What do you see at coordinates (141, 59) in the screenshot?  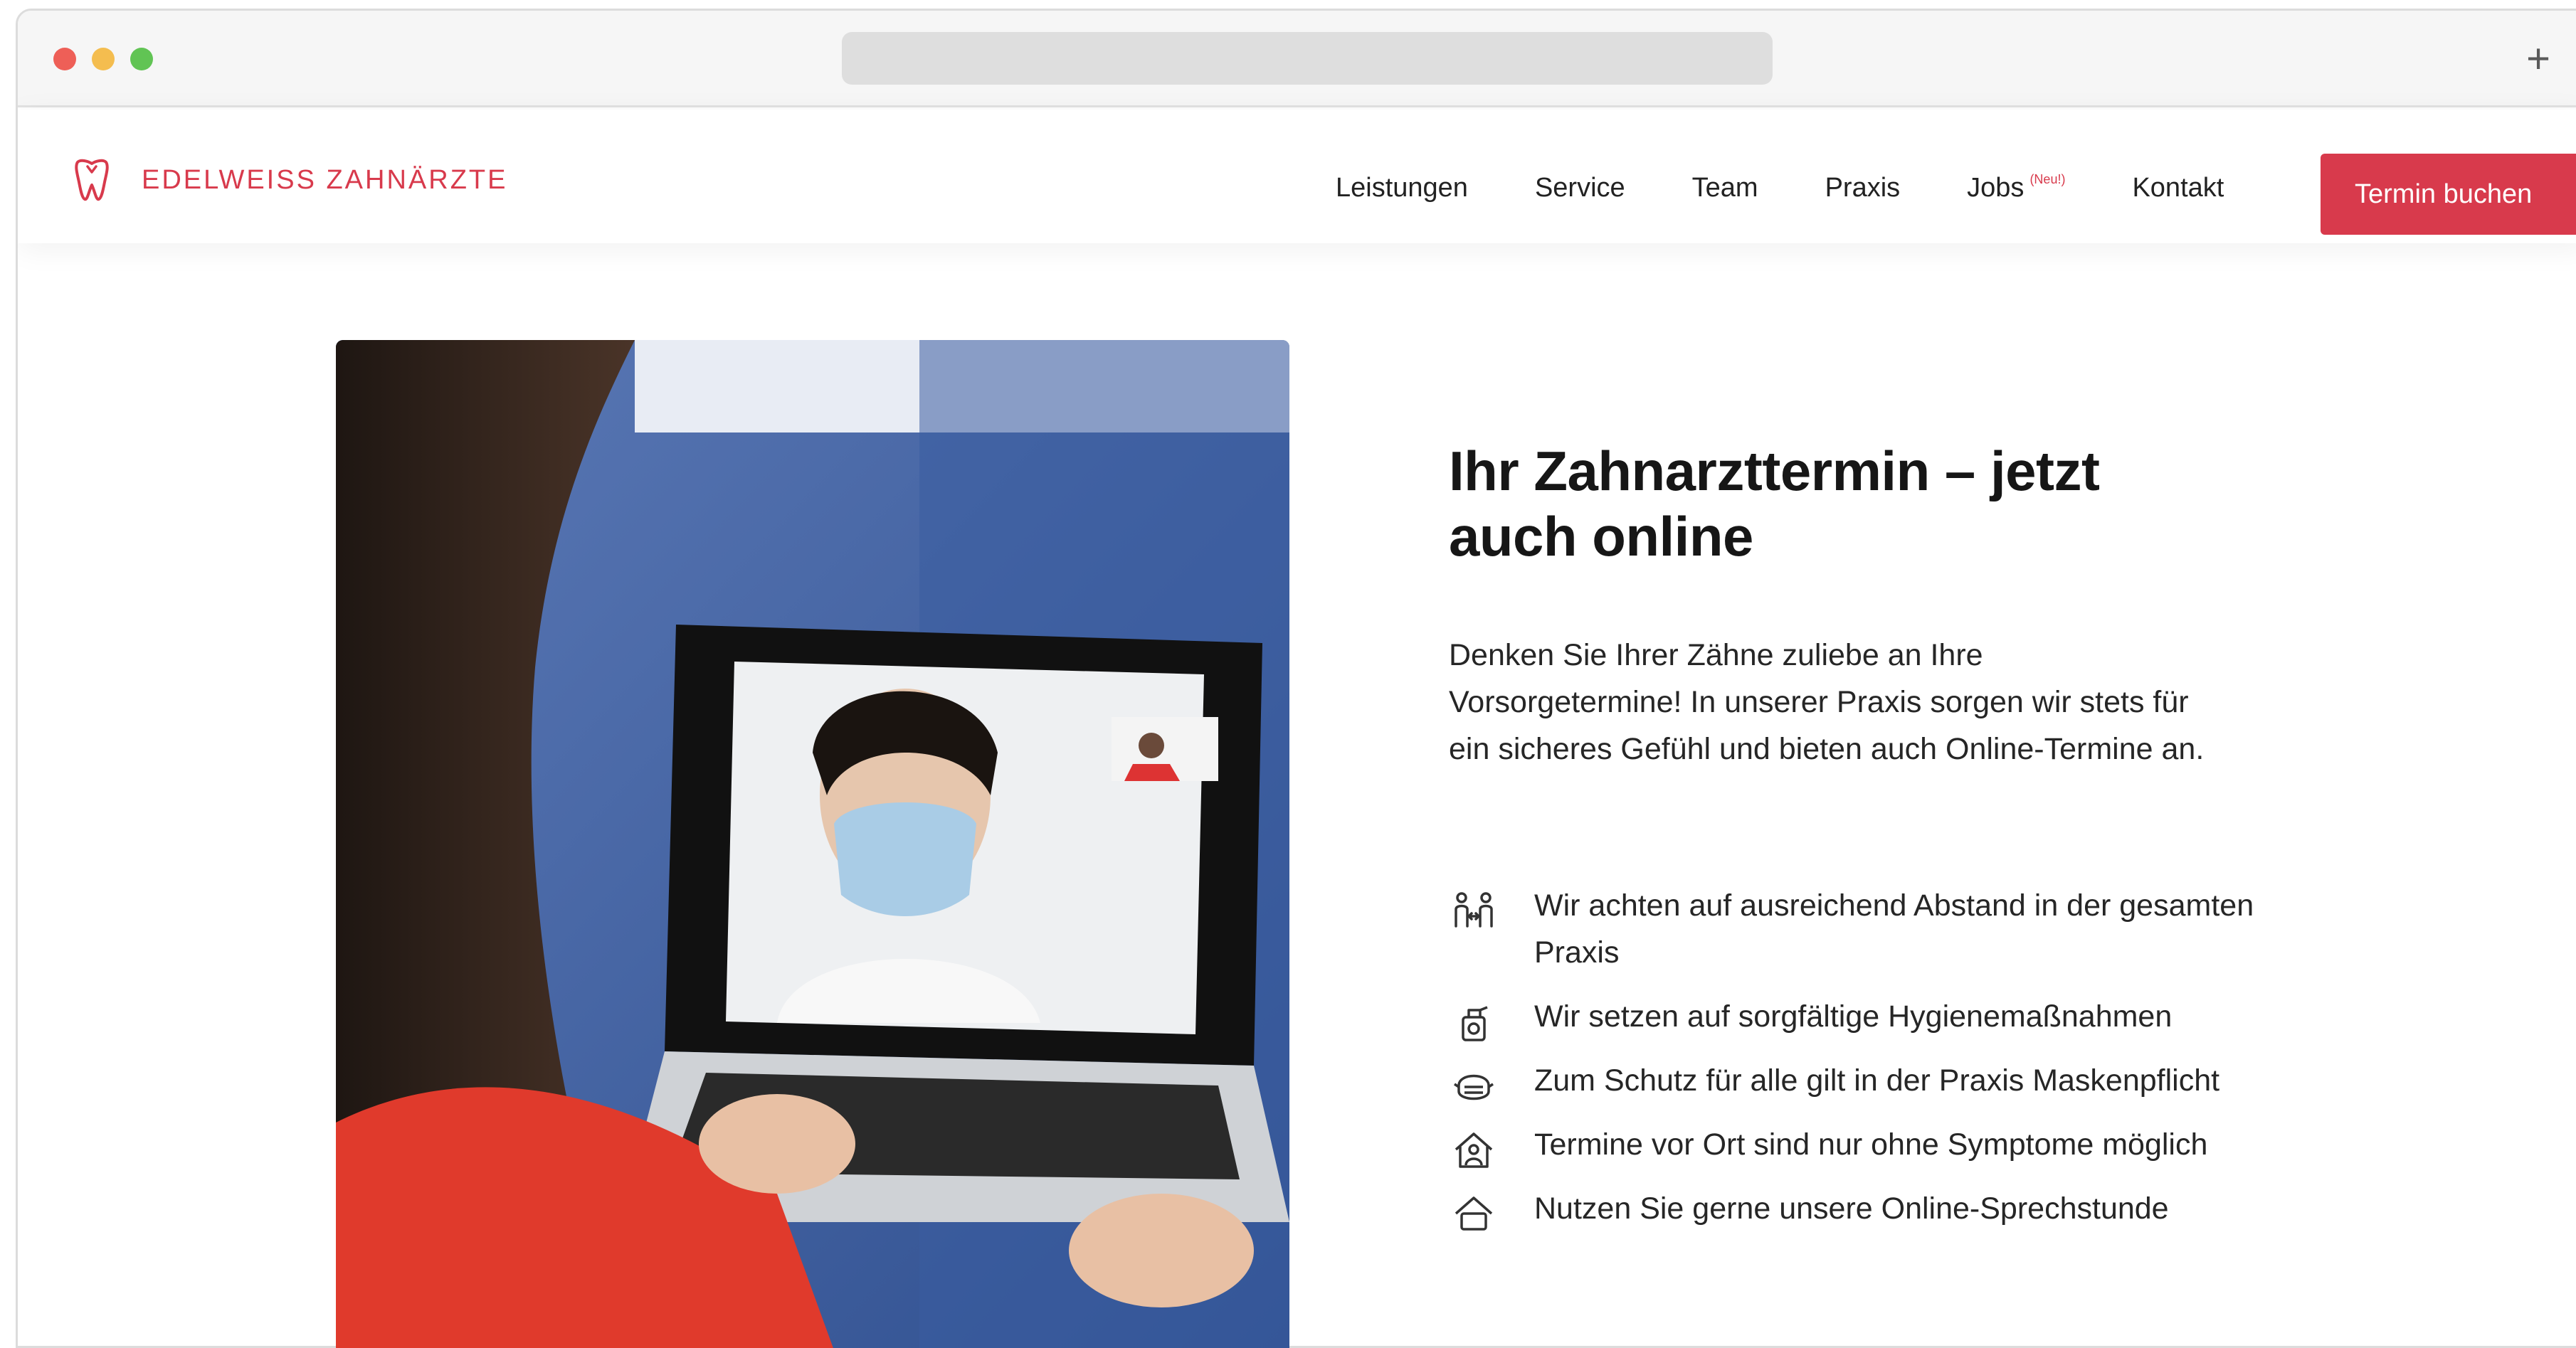 I see `maximize-window-button` at bounding box center [141, 59].